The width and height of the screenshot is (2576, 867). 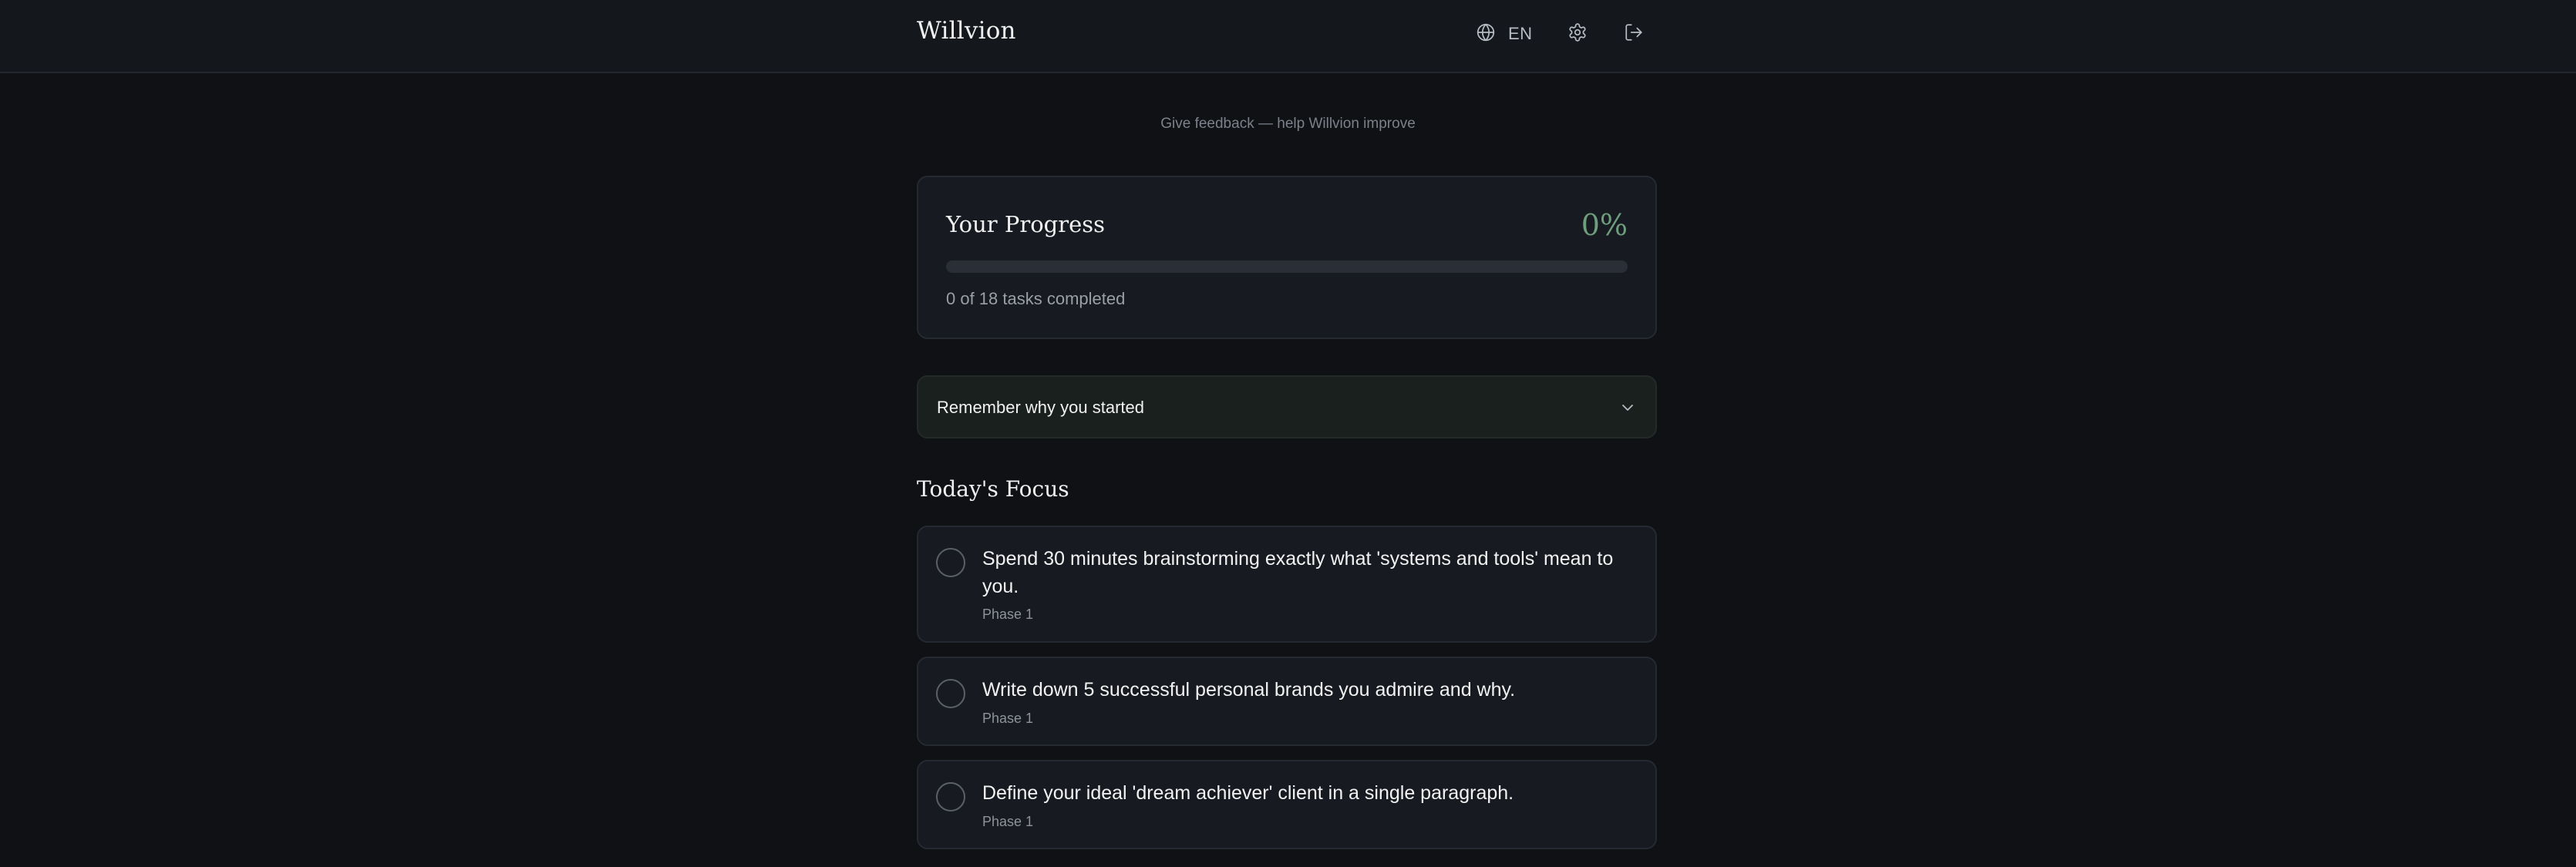 I want to click on language-selector: EN, so click(x=1504, y=34).